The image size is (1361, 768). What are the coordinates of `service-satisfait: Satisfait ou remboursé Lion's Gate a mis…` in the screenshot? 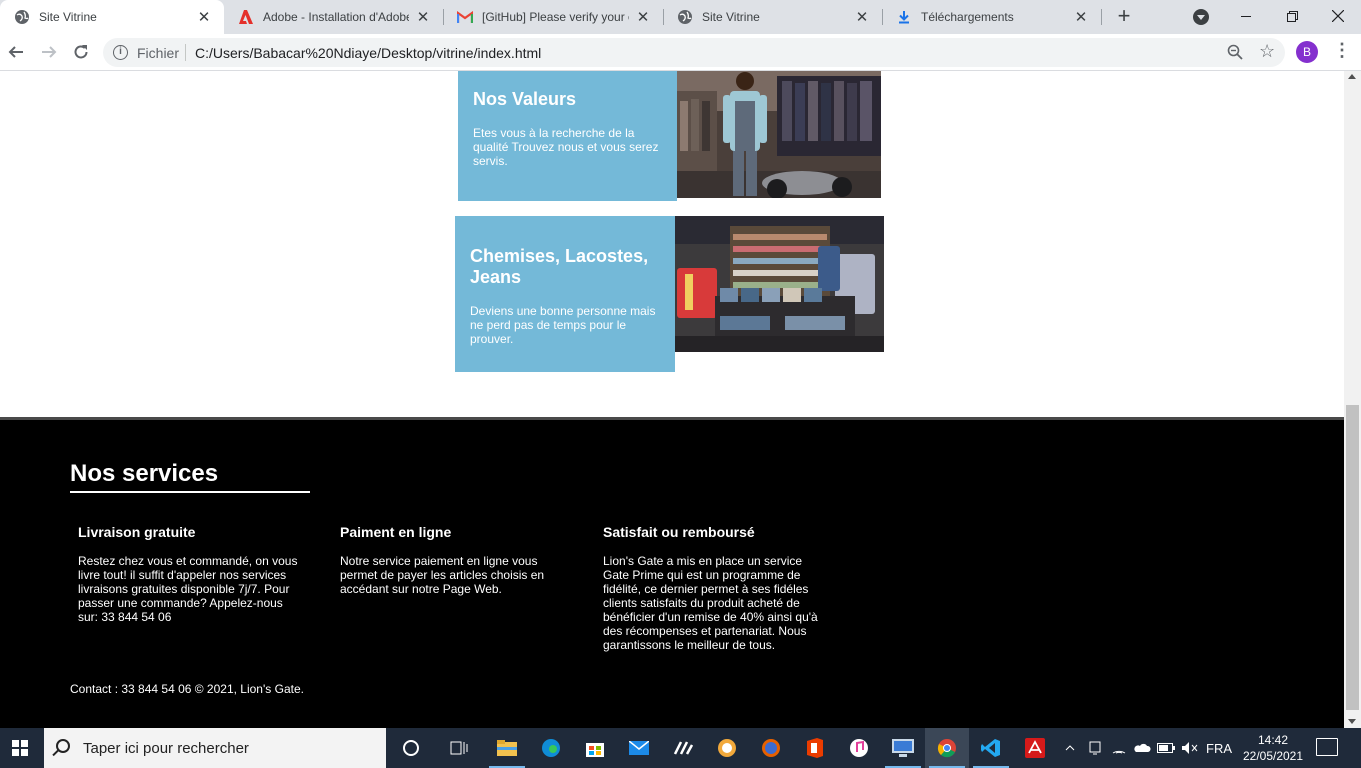 It's located at (715, 588).